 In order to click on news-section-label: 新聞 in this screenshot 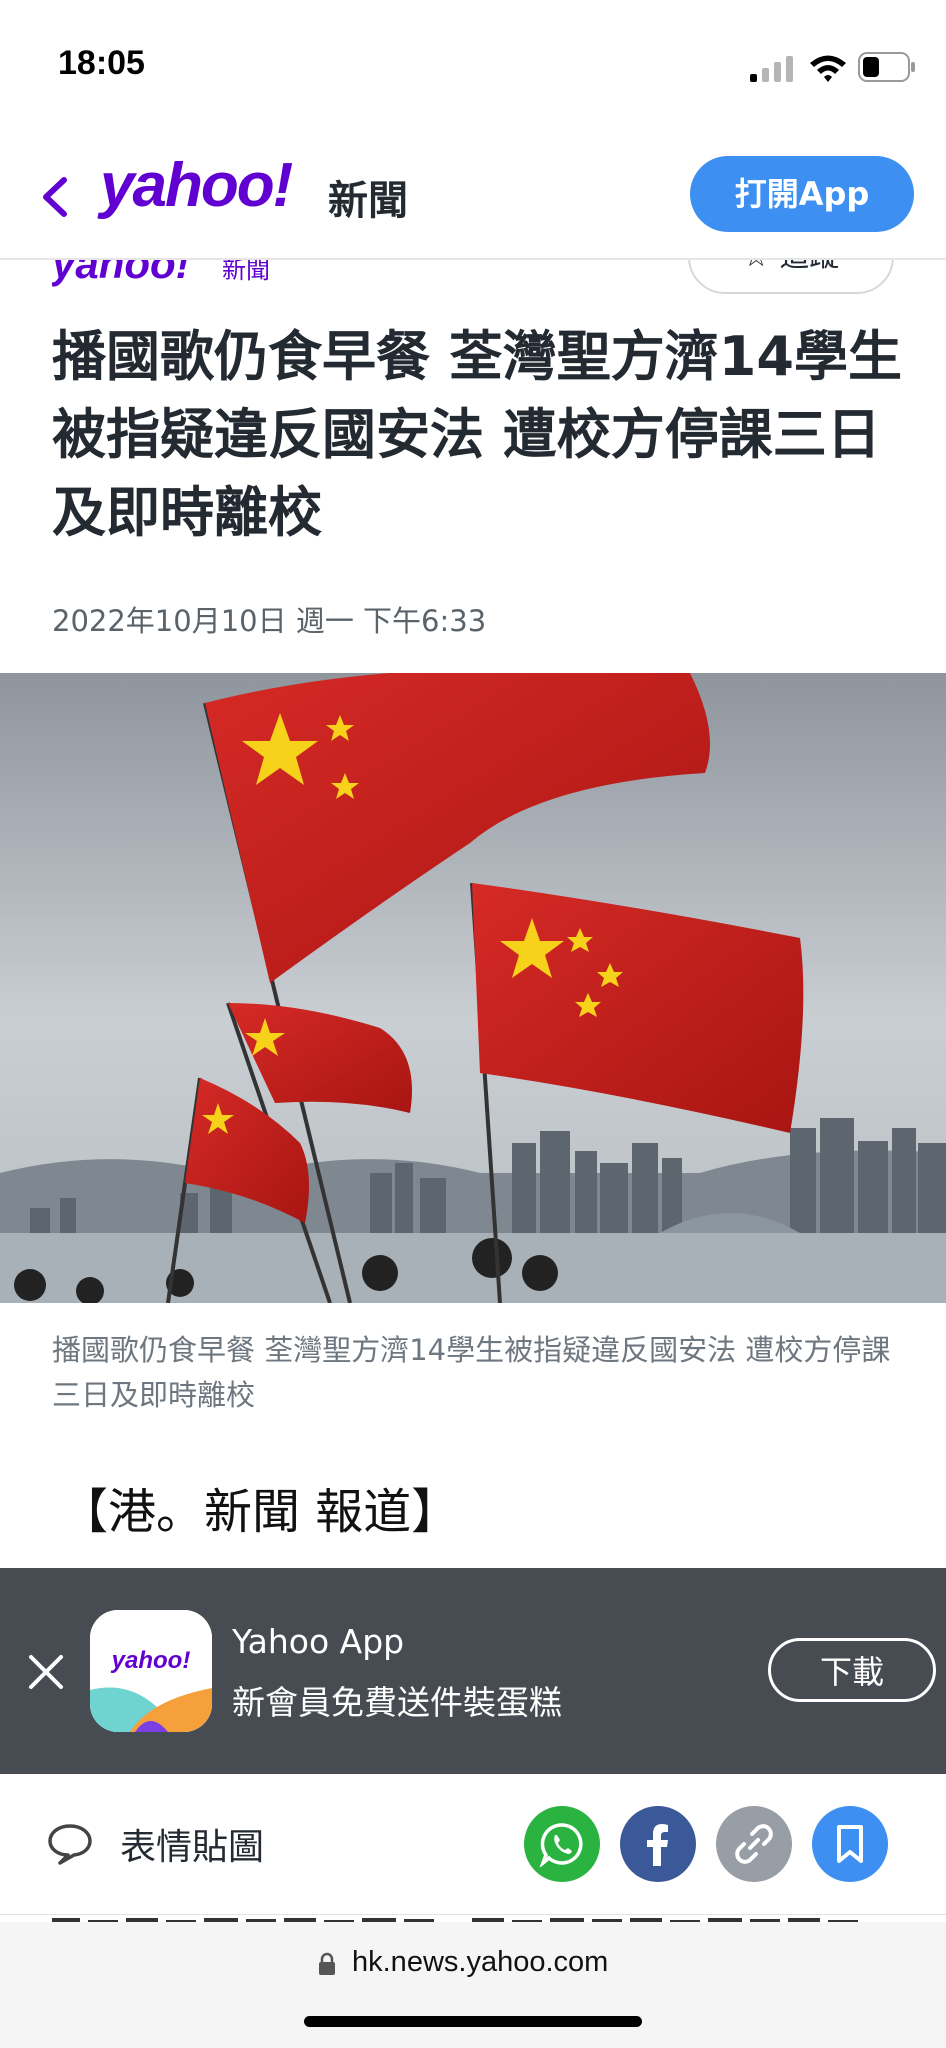, I will do `click(368, 201)`.